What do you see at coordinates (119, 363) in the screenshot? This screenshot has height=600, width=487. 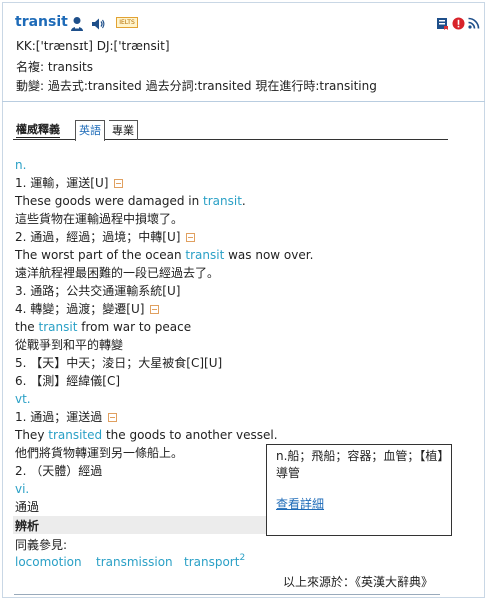 I see `sense-n5: 5. 【天】中天；淩日；大星被食[C][U]` at bounding box center [119, 363].